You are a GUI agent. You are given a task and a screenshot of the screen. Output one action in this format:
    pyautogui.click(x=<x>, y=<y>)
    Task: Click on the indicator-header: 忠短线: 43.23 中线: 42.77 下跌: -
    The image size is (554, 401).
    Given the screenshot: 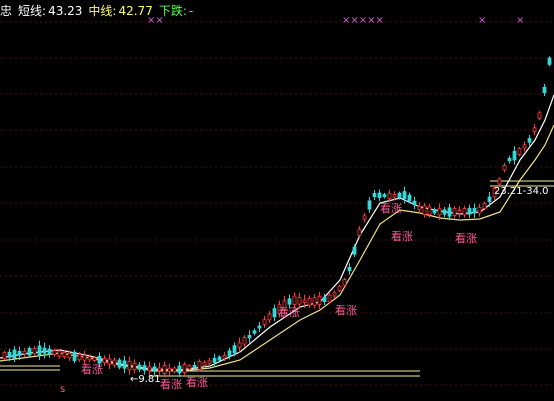 What is the action you would take?
    pyautogui.click(x=99, y=10)
    